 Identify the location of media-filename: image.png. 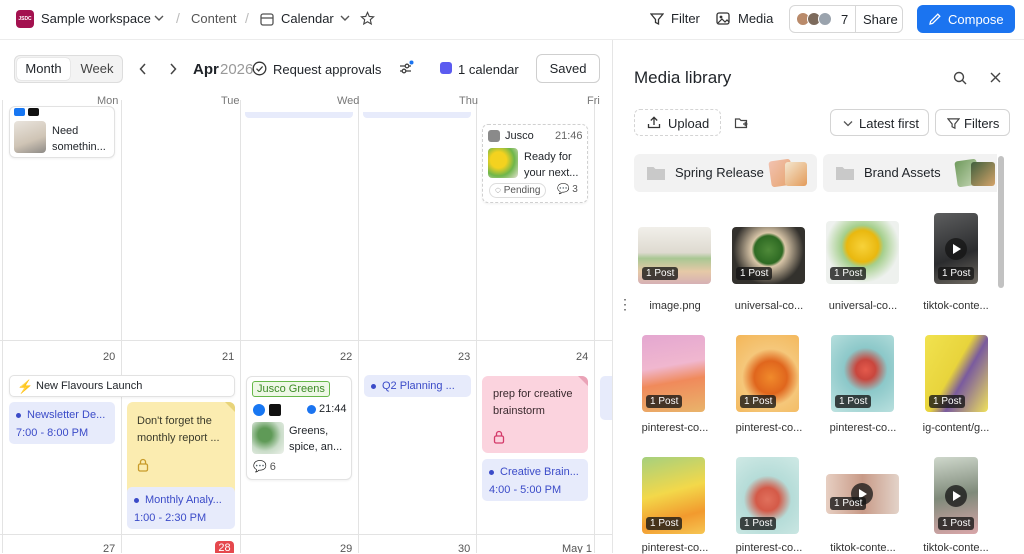
(675, 306).